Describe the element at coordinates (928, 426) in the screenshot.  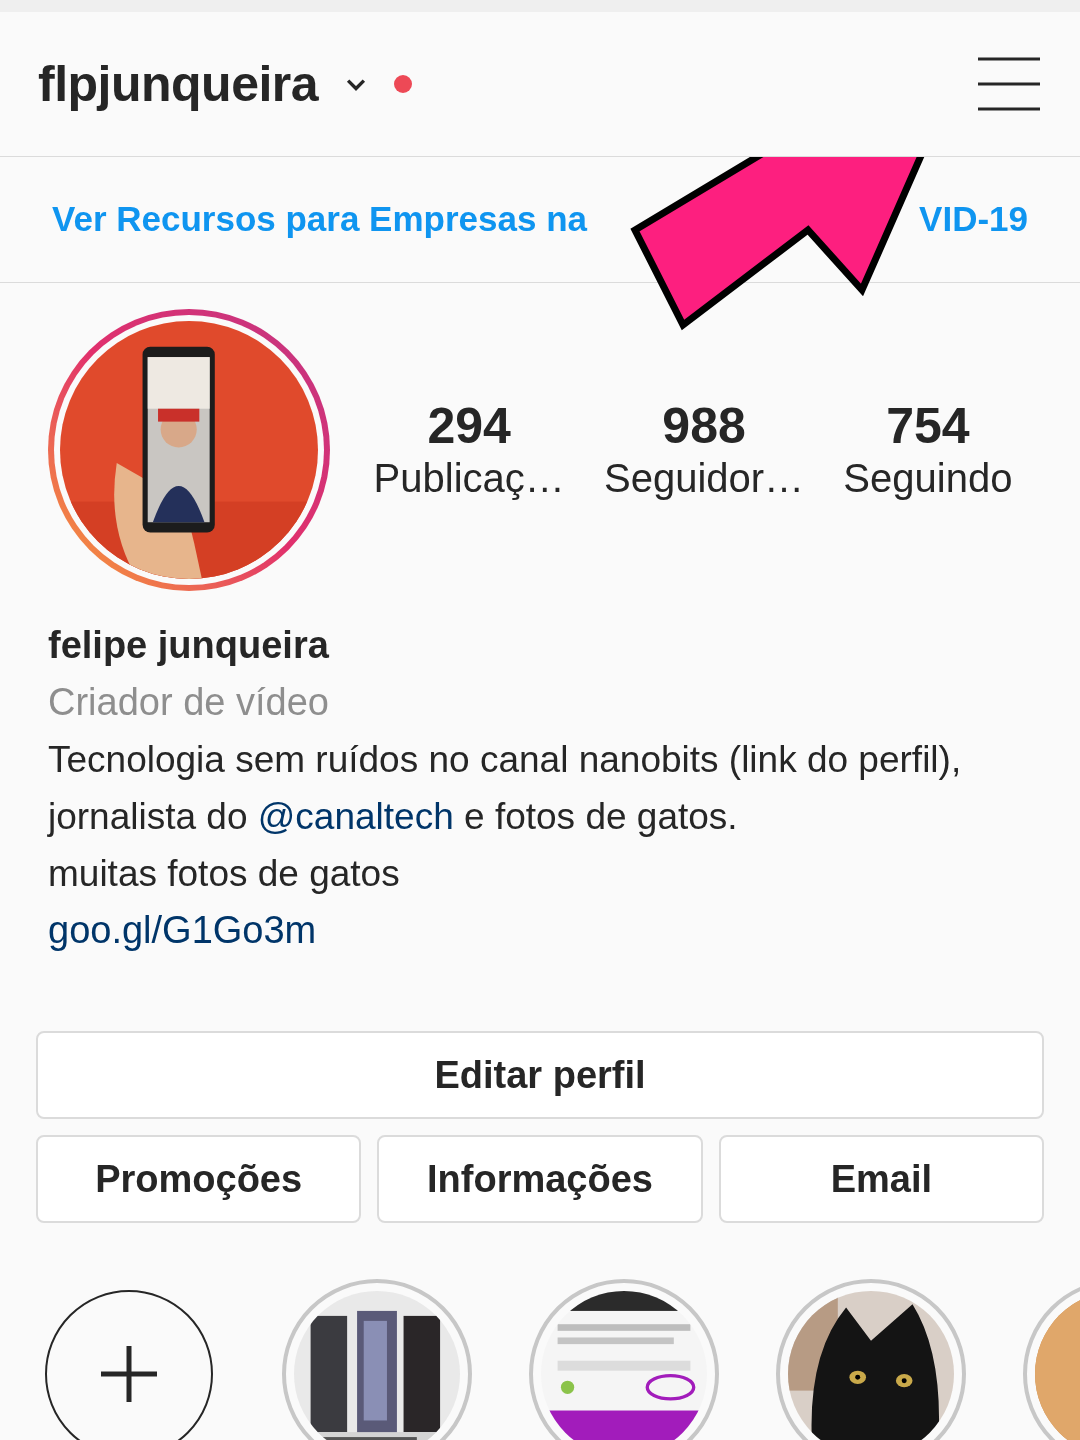
I see `stat-count: 754` at that location.